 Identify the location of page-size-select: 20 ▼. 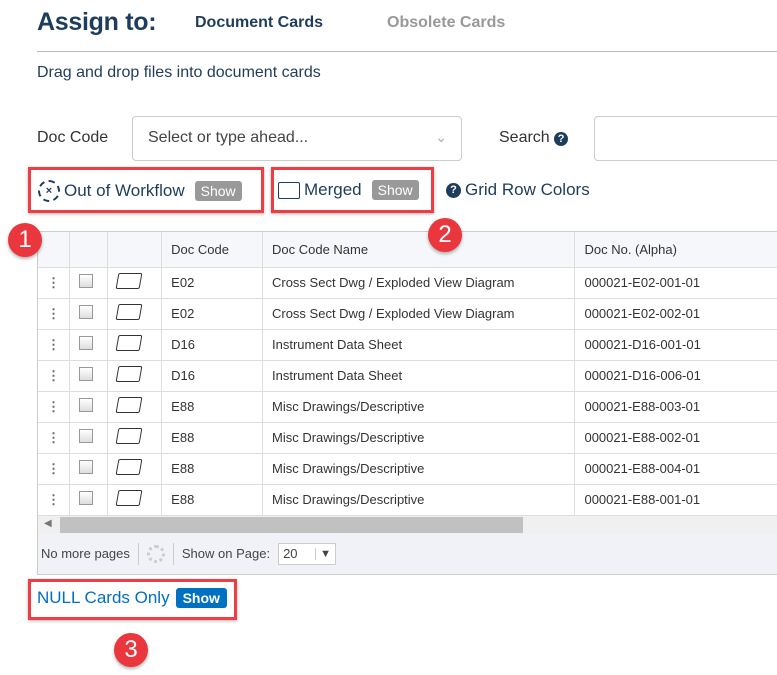
(307, 553).